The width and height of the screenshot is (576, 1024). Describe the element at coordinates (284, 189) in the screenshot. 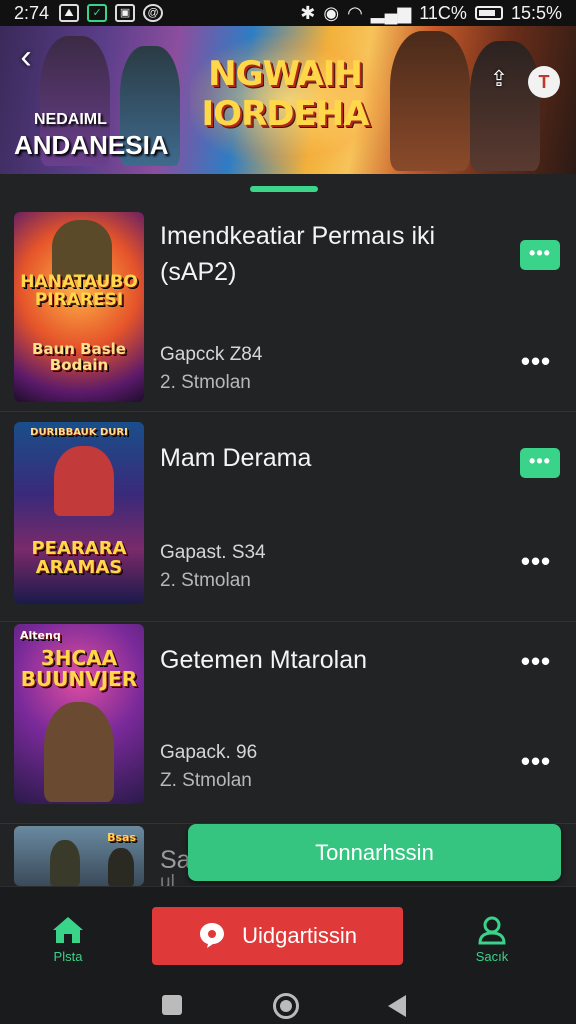

I see `sheet-drag-handle` at that location.